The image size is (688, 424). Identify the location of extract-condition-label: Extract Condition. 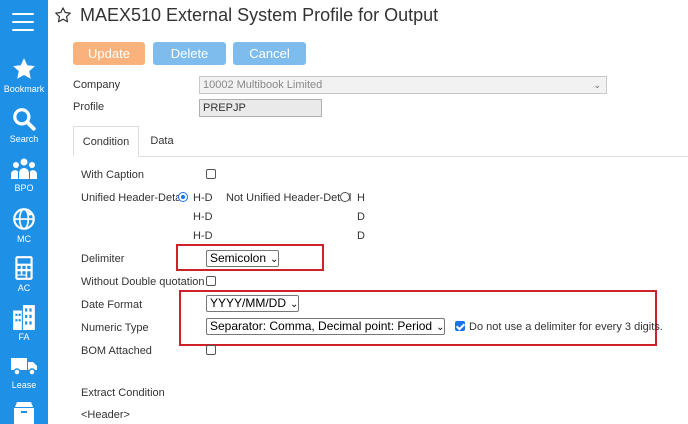
(123, 393).